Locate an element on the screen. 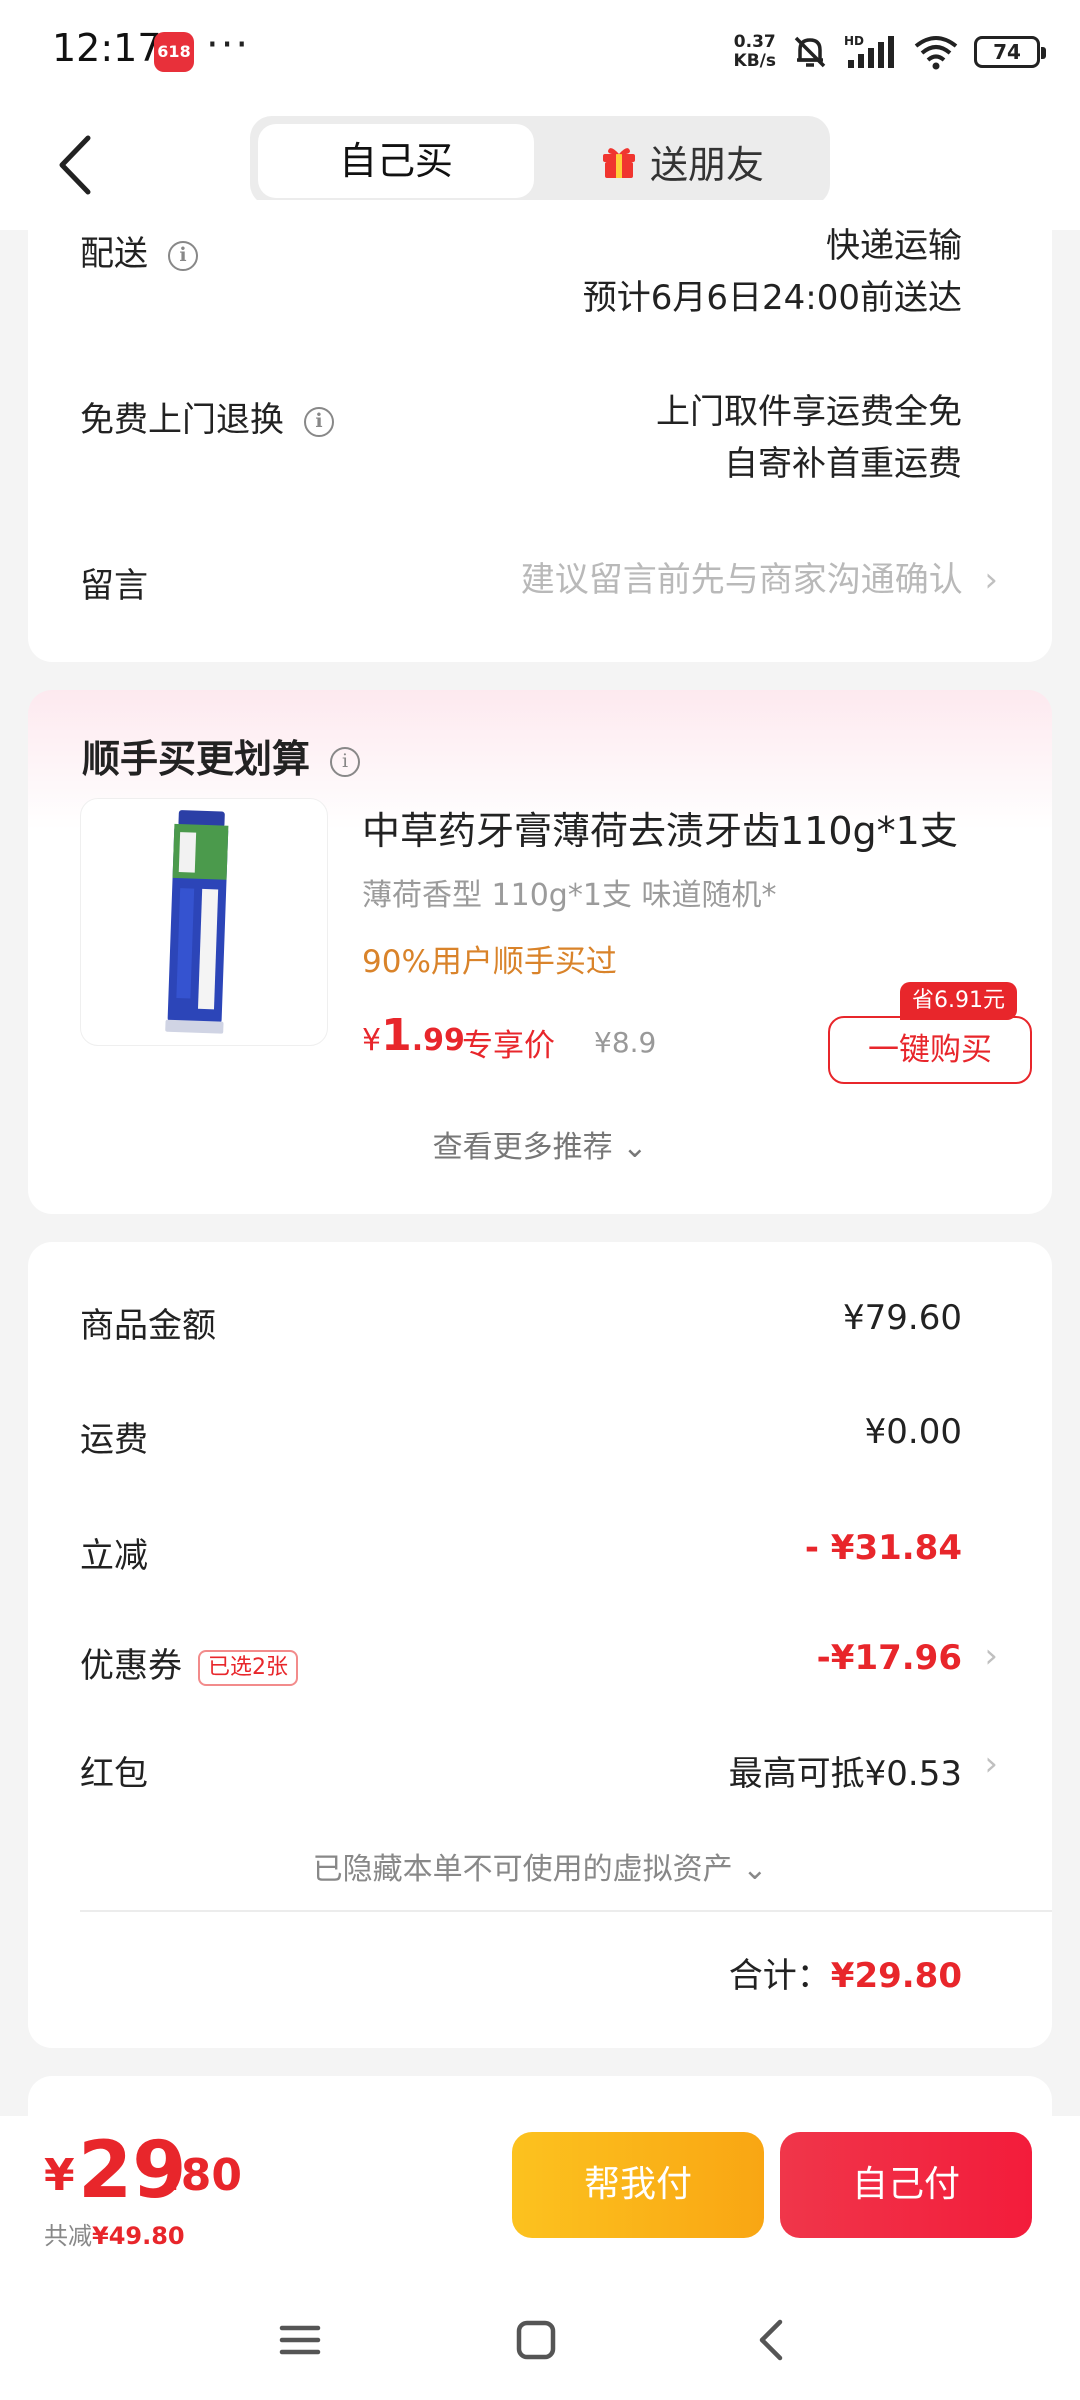  recommend-price: ¥1.99 is located at coordinates (413, 1035).